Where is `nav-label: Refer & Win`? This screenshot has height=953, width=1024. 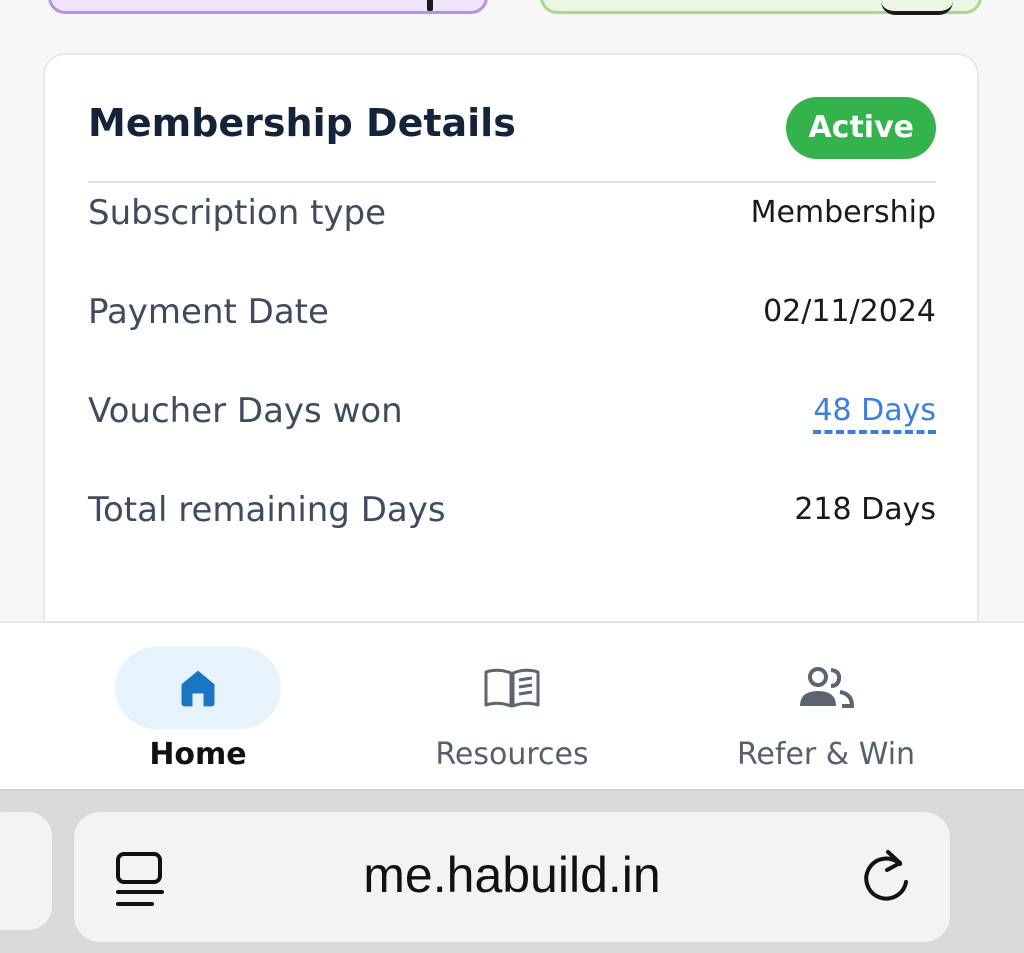
nav-label: Refer & Win is located at coordinates (826, 754).